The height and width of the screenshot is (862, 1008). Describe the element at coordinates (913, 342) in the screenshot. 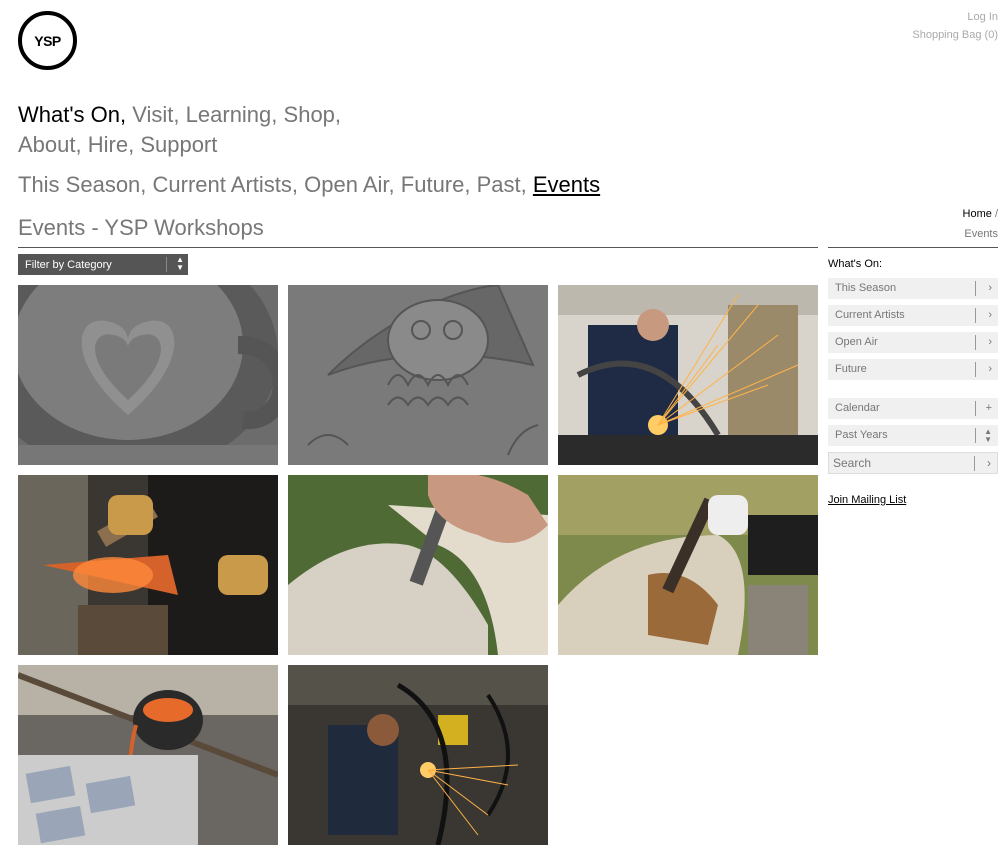

I see `sidebar-item-open-air: Open Air ›` at that location.